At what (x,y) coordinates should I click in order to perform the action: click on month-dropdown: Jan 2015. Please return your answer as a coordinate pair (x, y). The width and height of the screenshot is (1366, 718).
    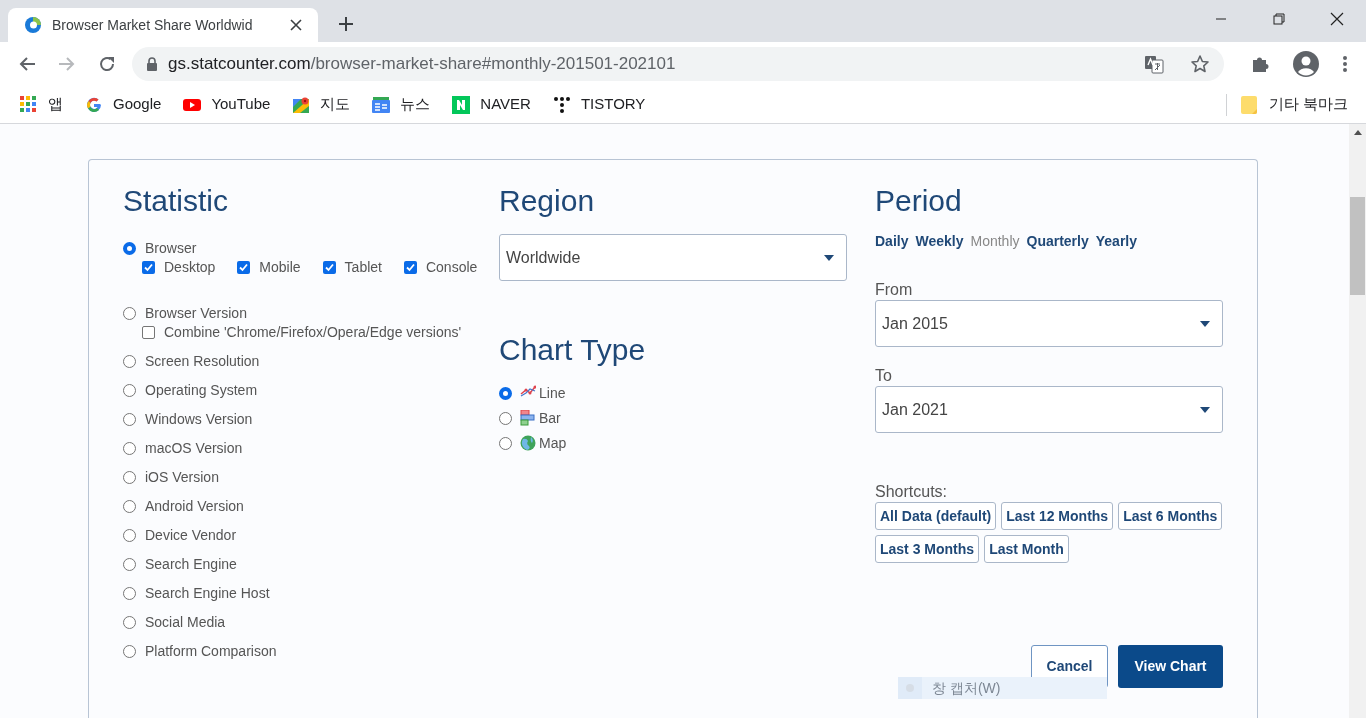
    Looking at the image, I should click on (1049, 323).